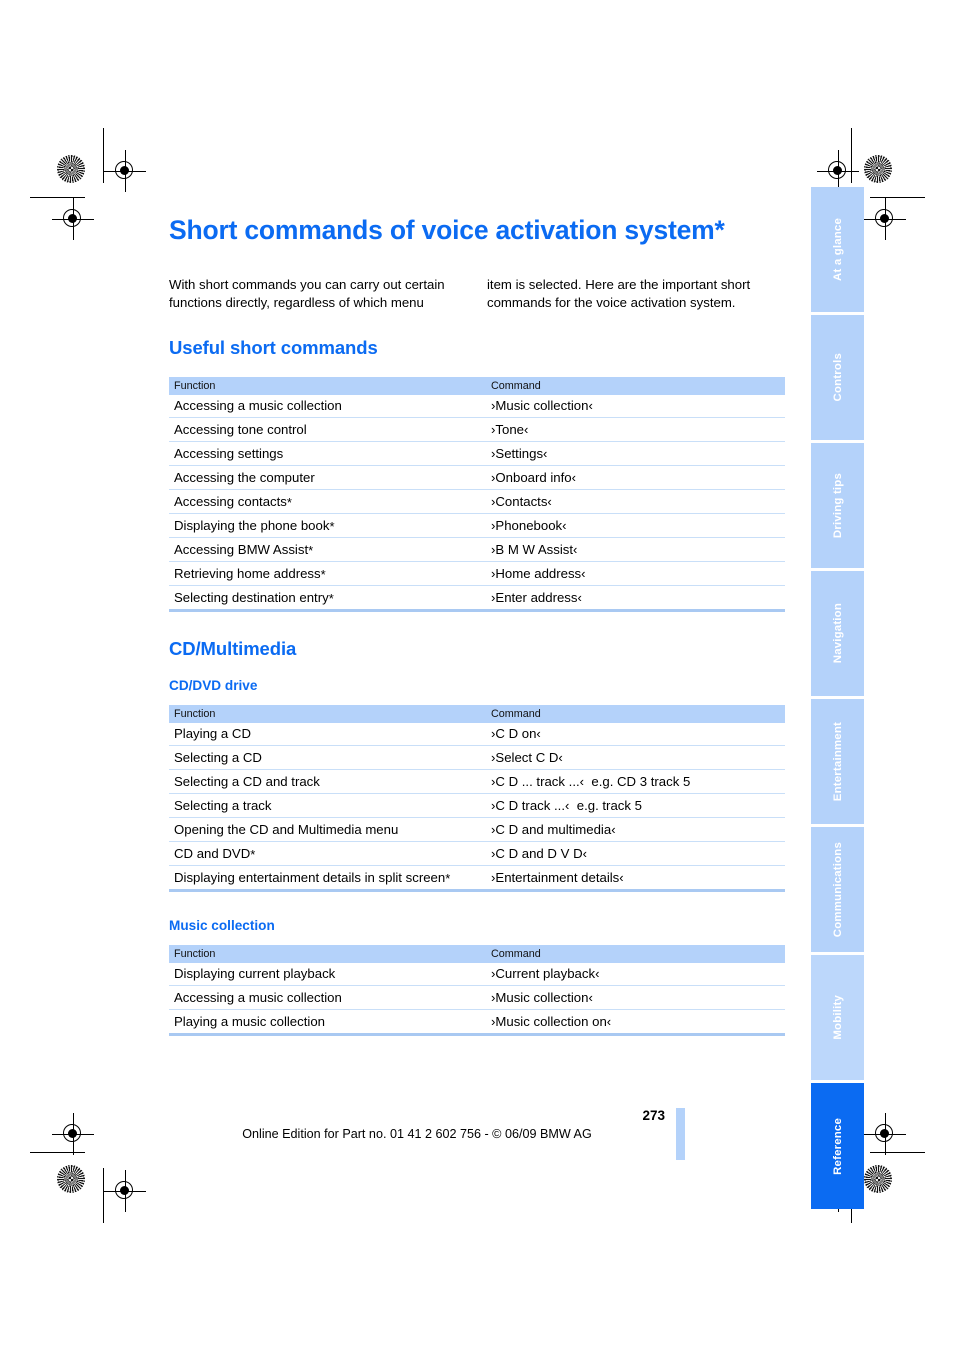  What do you see at coordinates (635, 781) in the screenshot?
I see `cell-command: ›C D ... track ...‹ e.g. CD 3 track 5` at bounding box center [635, 781].